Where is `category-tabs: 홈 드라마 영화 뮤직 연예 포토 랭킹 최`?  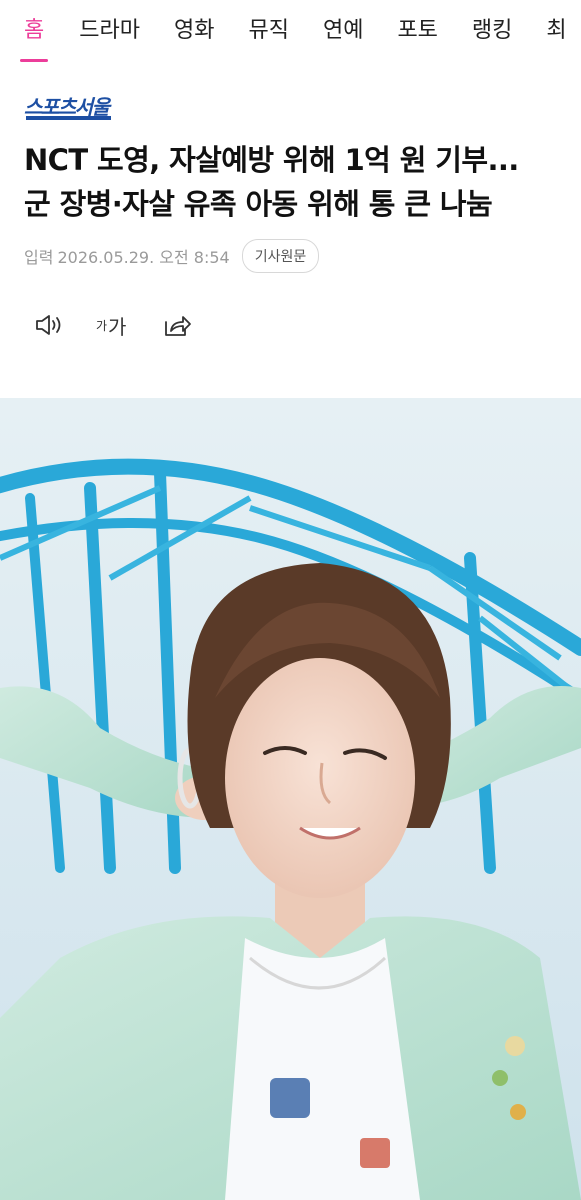 category-tabs: 홈 드라마 영화 뮤직 연예 포토 랭킹 최 is located at coordinates (290, 31).